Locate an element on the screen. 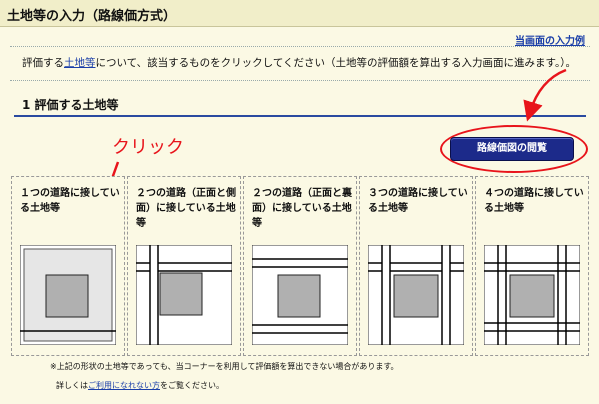 This screenshot has width=599, height=404. detail-prefix: 詳しくは is located at coordinates (72, 385).